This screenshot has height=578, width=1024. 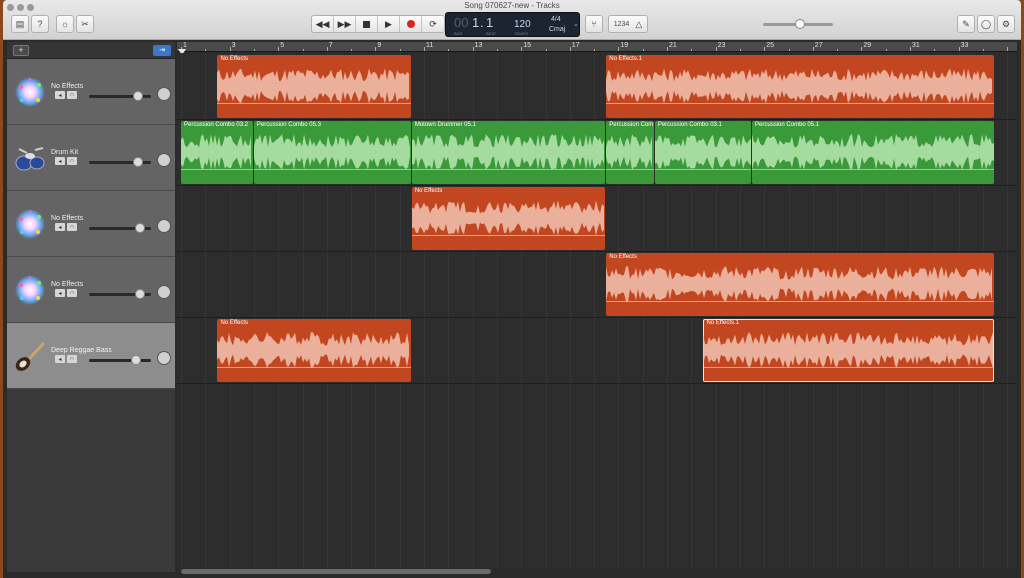 What do you see at coordinates (20, 24) in the screenshot?
I see `library-button: ▤` at bounding box center [20, 24].